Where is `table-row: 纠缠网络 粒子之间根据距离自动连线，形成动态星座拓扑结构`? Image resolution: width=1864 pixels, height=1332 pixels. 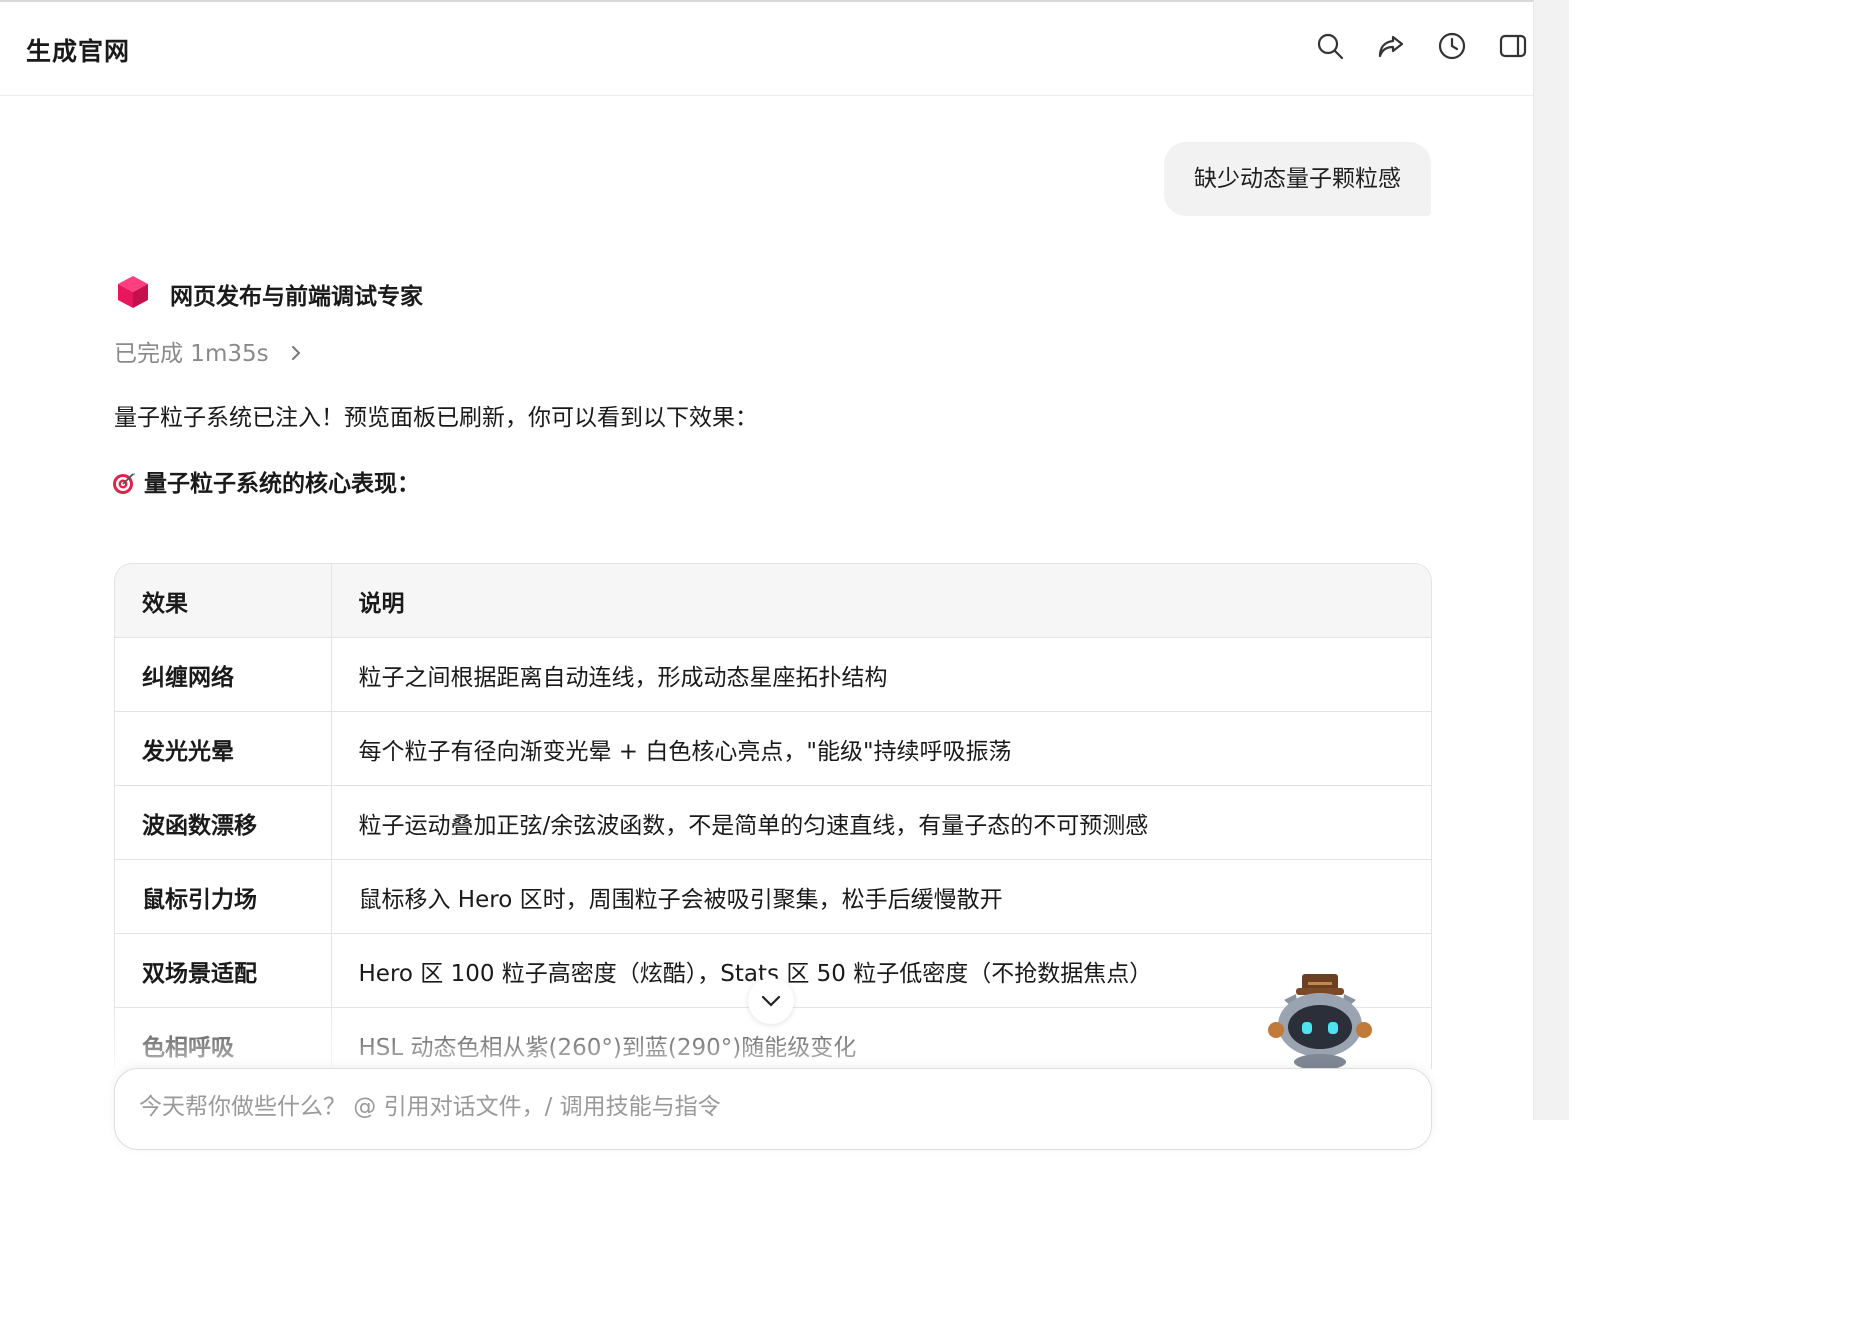 table-row: 纠缠网络 粒子之间根据距离自动连线，形成动态星座拓扑结构 is located at coordinates (773, 674).